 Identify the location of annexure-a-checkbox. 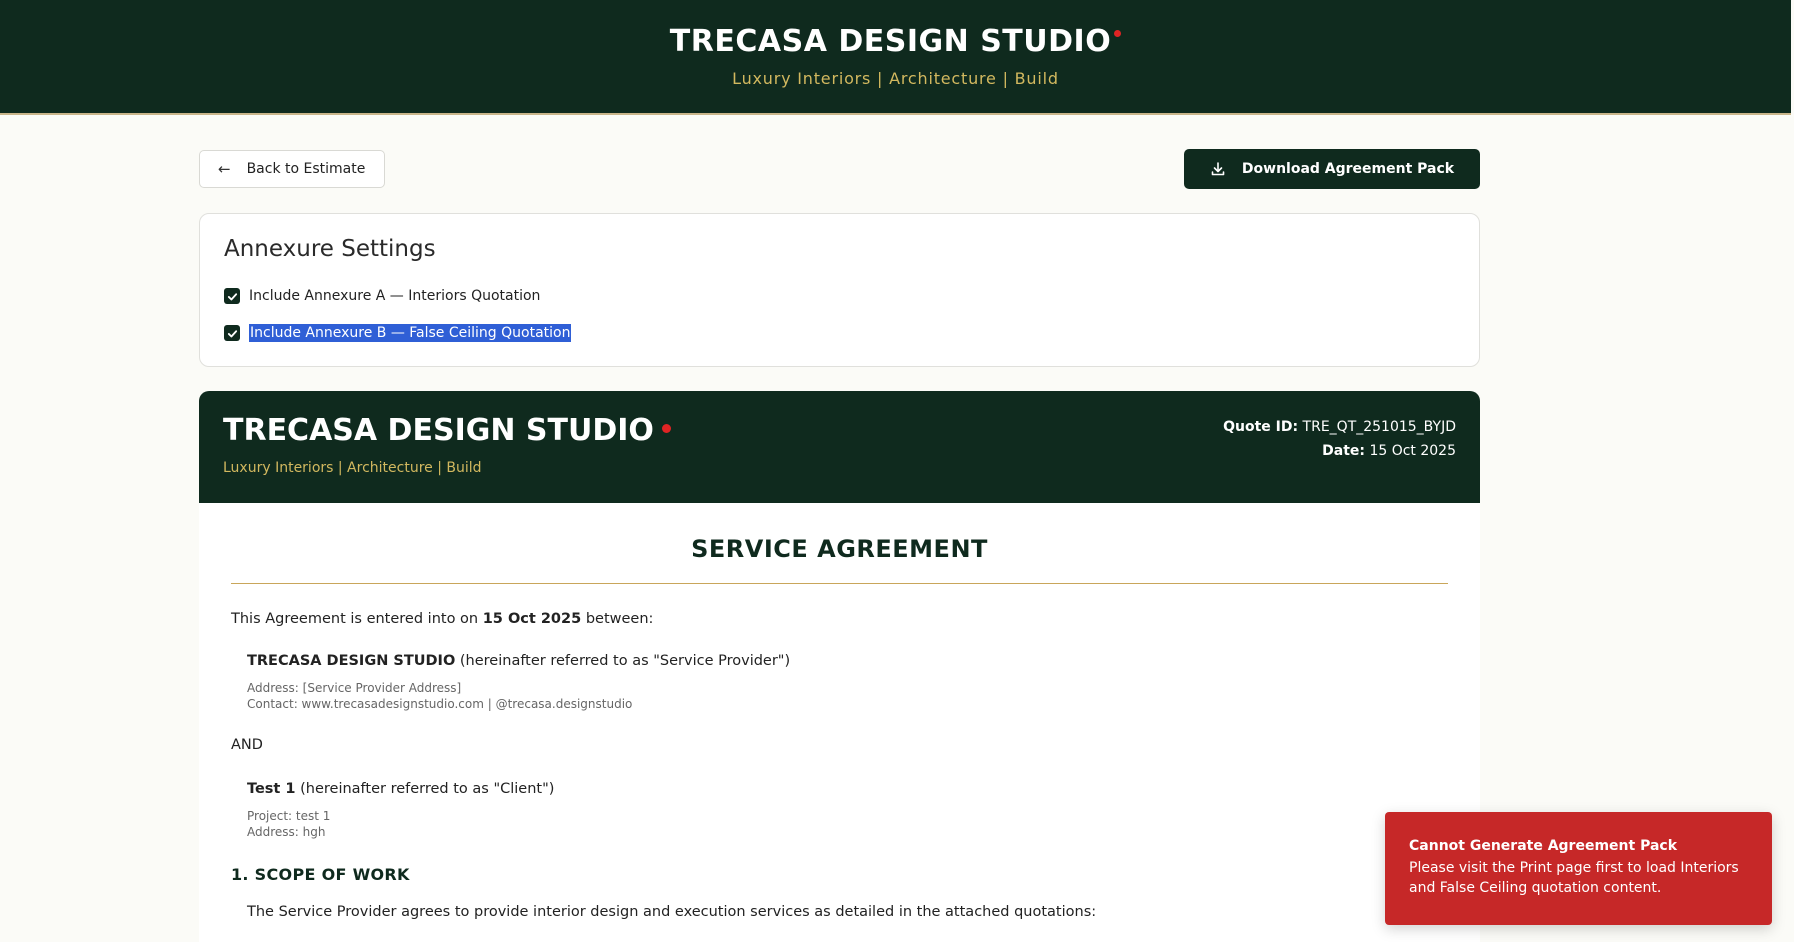
(232, 296).